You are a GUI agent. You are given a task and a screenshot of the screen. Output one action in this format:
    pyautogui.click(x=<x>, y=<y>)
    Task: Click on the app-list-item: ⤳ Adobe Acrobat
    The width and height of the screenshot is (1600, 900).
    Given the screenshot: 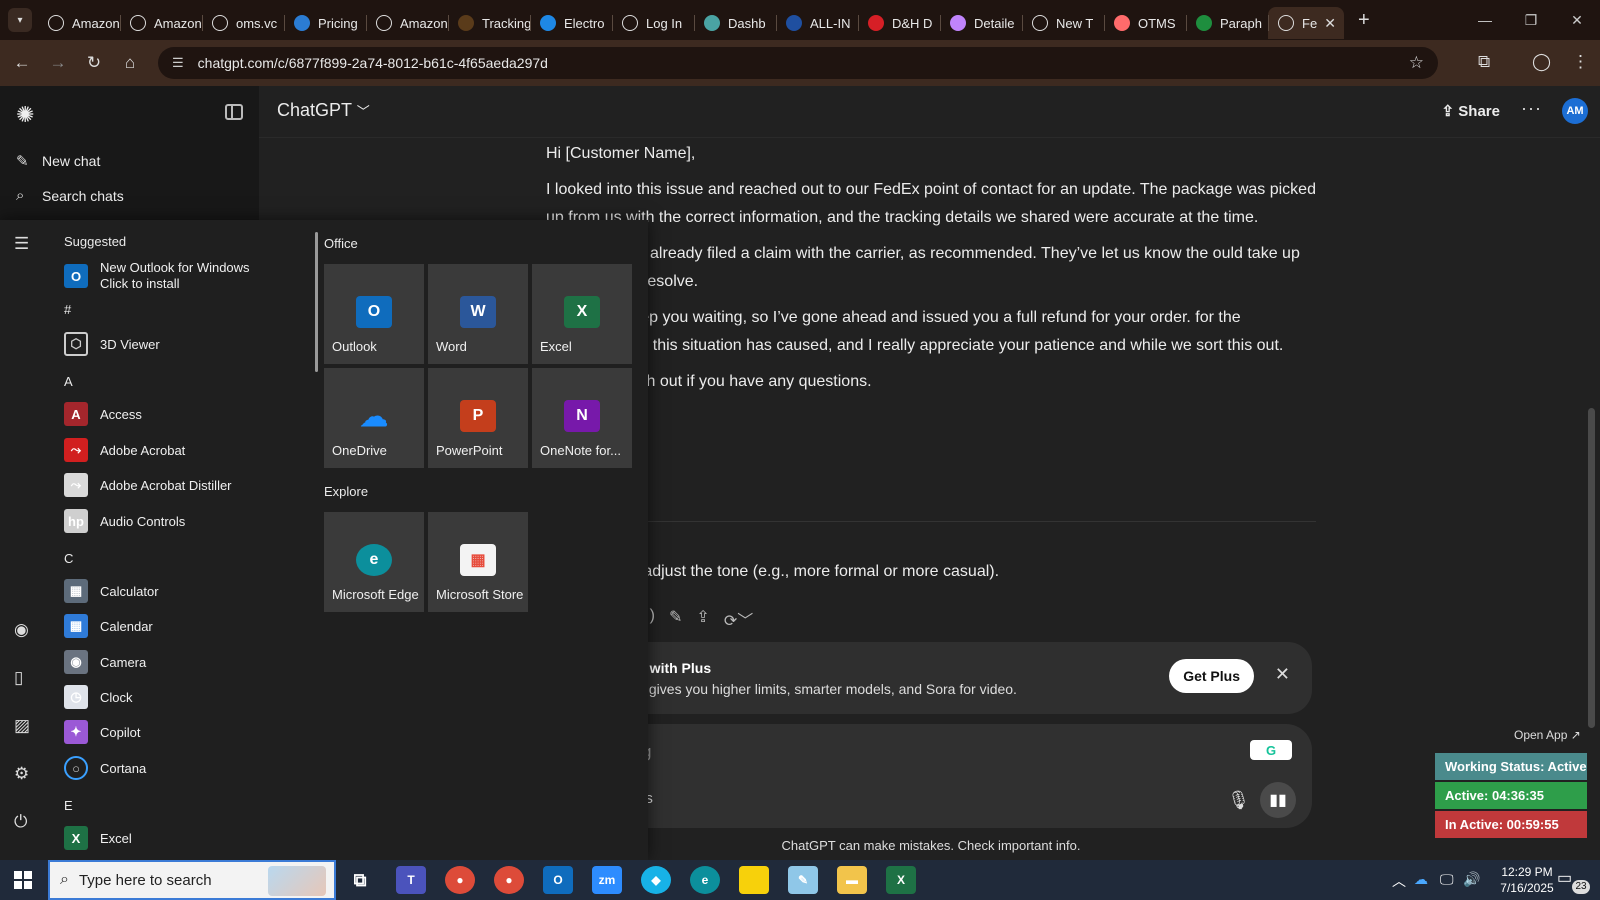 What is the action you would take?
    pyautogui.click(x=184, y=450)
    